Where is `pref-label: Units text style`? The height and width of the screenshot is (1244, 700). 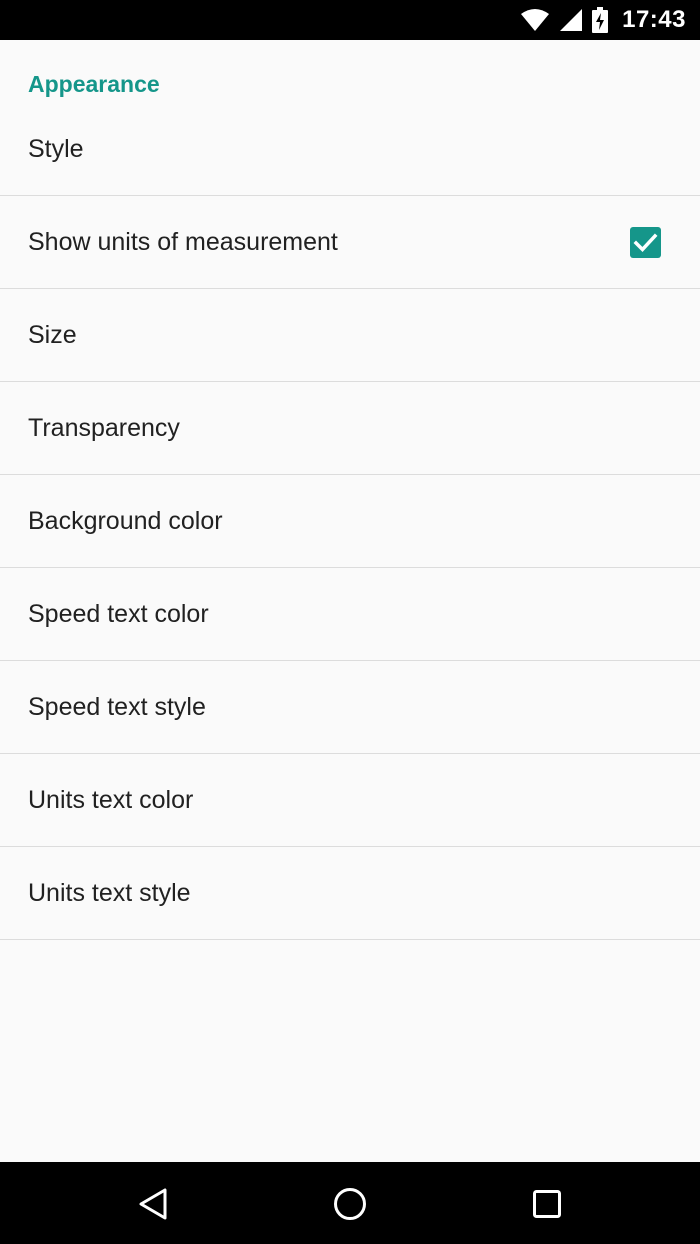 pref-label: Units text style is located at coordinates (109, 892).